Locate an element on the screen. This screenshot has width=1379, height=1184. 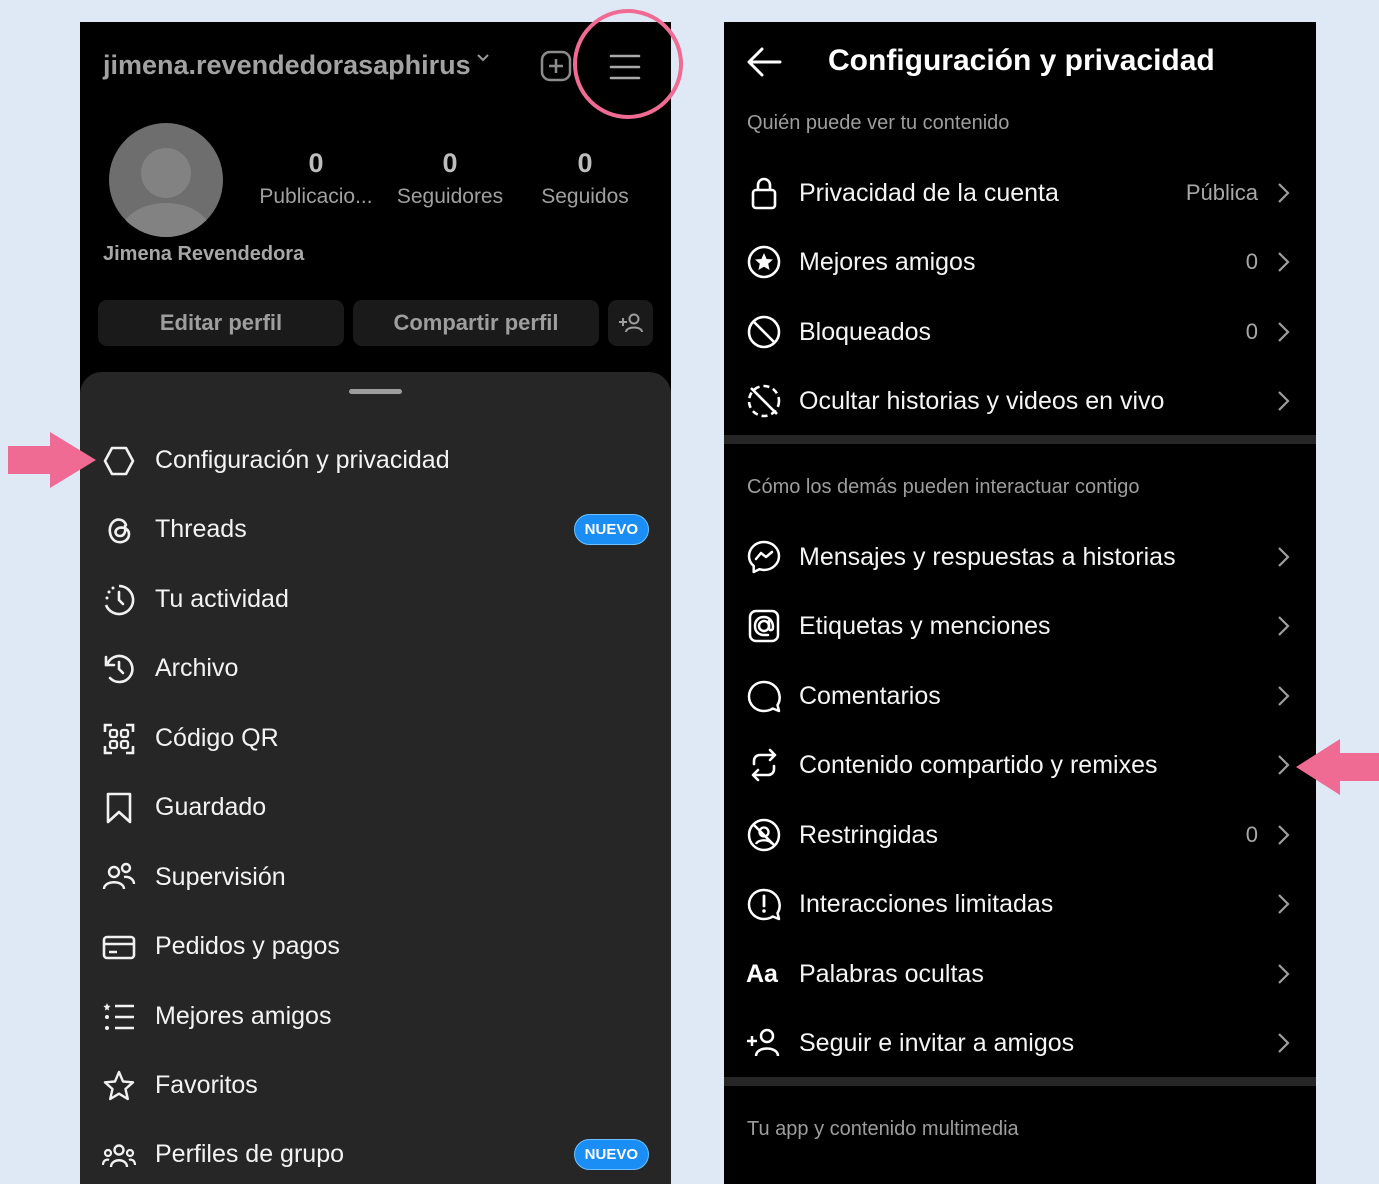
settings-item-follow-invite: Seguir e invitar a amigos is located at coordinates (1020, 1043).